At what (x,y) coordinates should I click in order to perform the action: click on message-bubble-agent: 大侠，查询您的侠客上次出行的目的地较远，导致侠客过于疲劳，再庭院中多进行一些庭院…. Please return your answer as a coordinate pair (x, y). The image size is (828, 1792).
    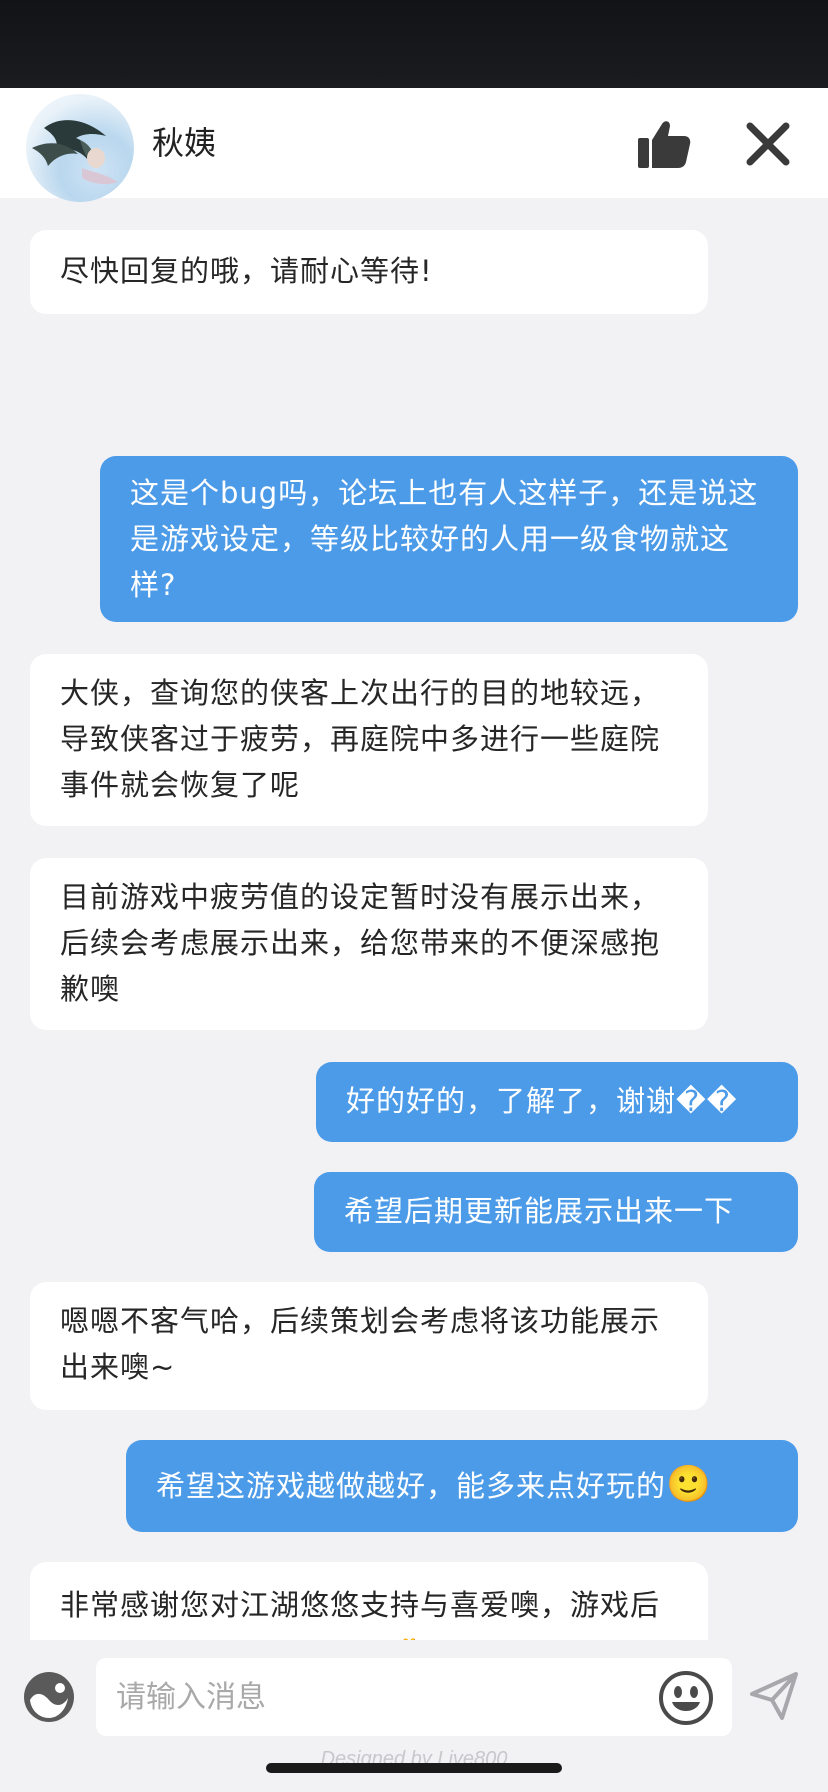
    Looking at the image, I should click on (369, 740).